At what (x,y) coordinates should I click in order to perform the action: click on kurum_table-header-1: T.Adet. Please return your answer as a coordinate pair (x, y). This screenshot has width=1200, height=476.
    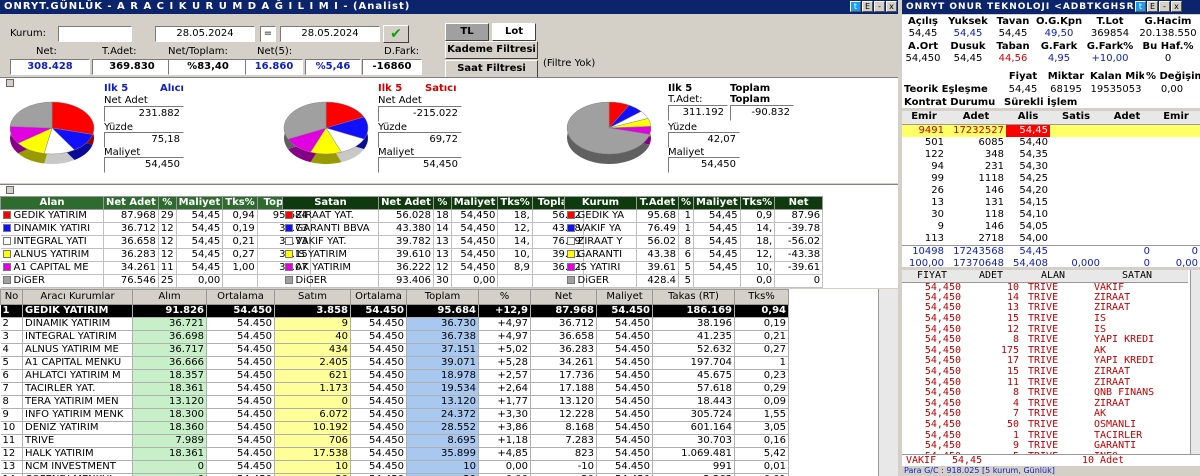
    Looking at the image, I should click on (657, 203).